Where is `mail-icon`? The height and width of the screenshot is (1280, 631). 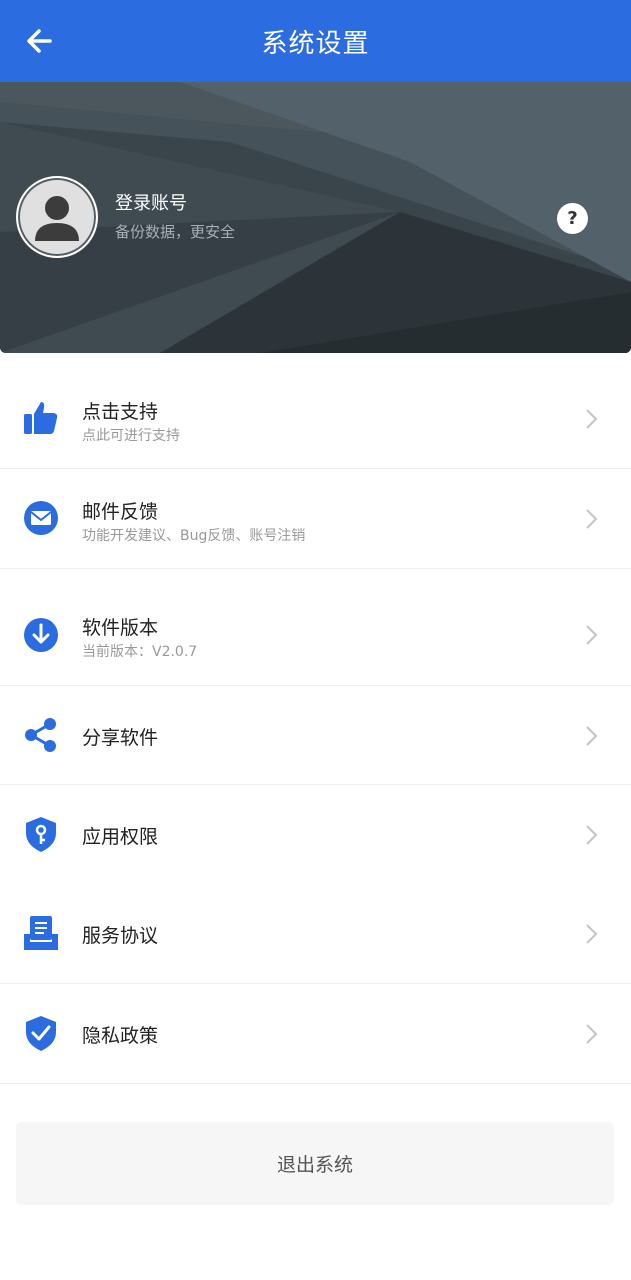 mail-icon is located at coordinates (41, 518).